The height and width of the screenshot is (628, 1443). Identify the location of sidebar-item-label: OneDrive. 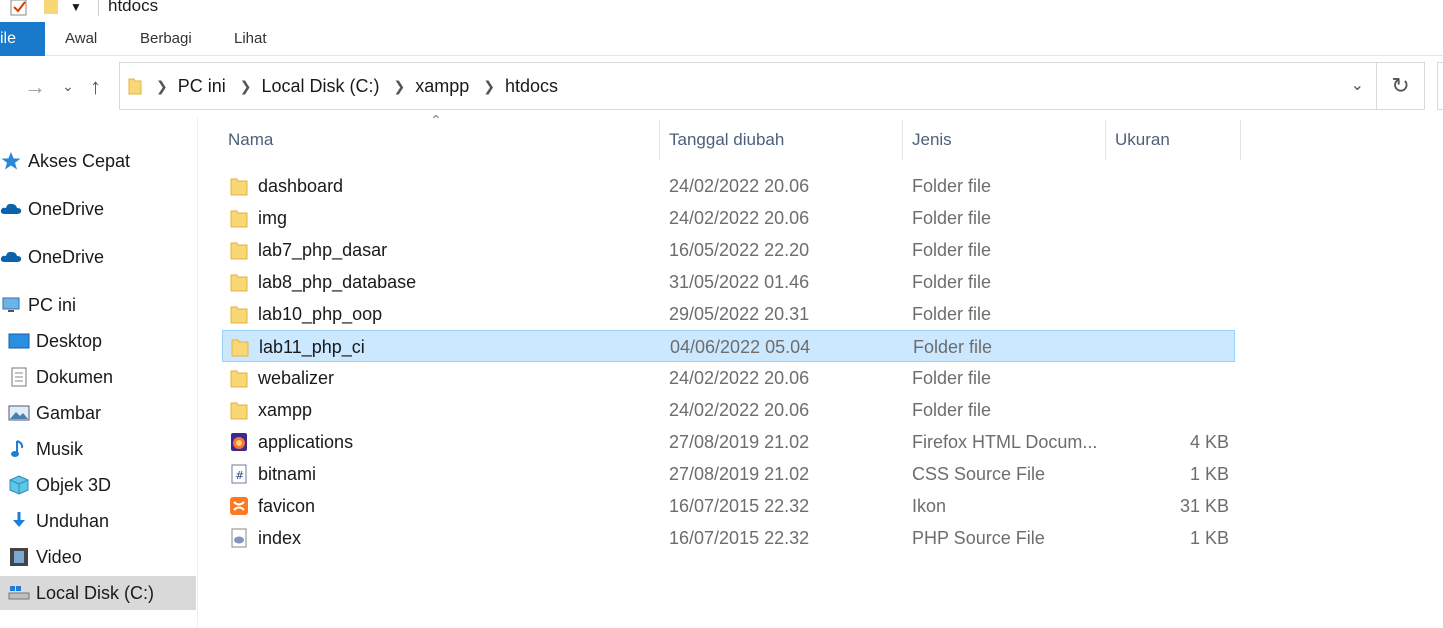
(66, 208).